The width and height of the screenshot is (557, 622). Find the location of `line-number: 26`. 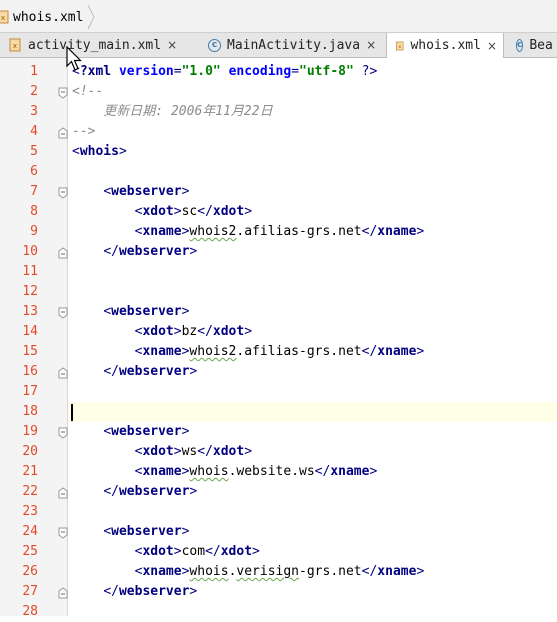

line-number: 26 is located at coordinates (30, 571).